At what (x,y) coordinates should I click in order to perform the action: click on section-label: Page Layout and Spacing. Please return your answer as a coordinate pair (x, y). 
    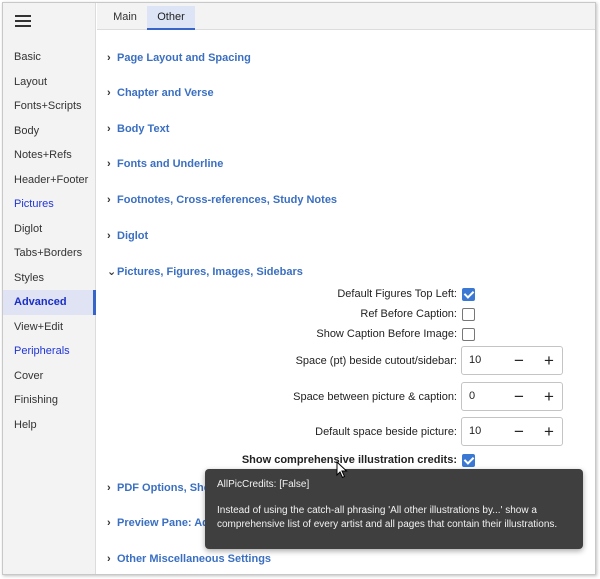
    Looking at the image, I should click on (184, 58).